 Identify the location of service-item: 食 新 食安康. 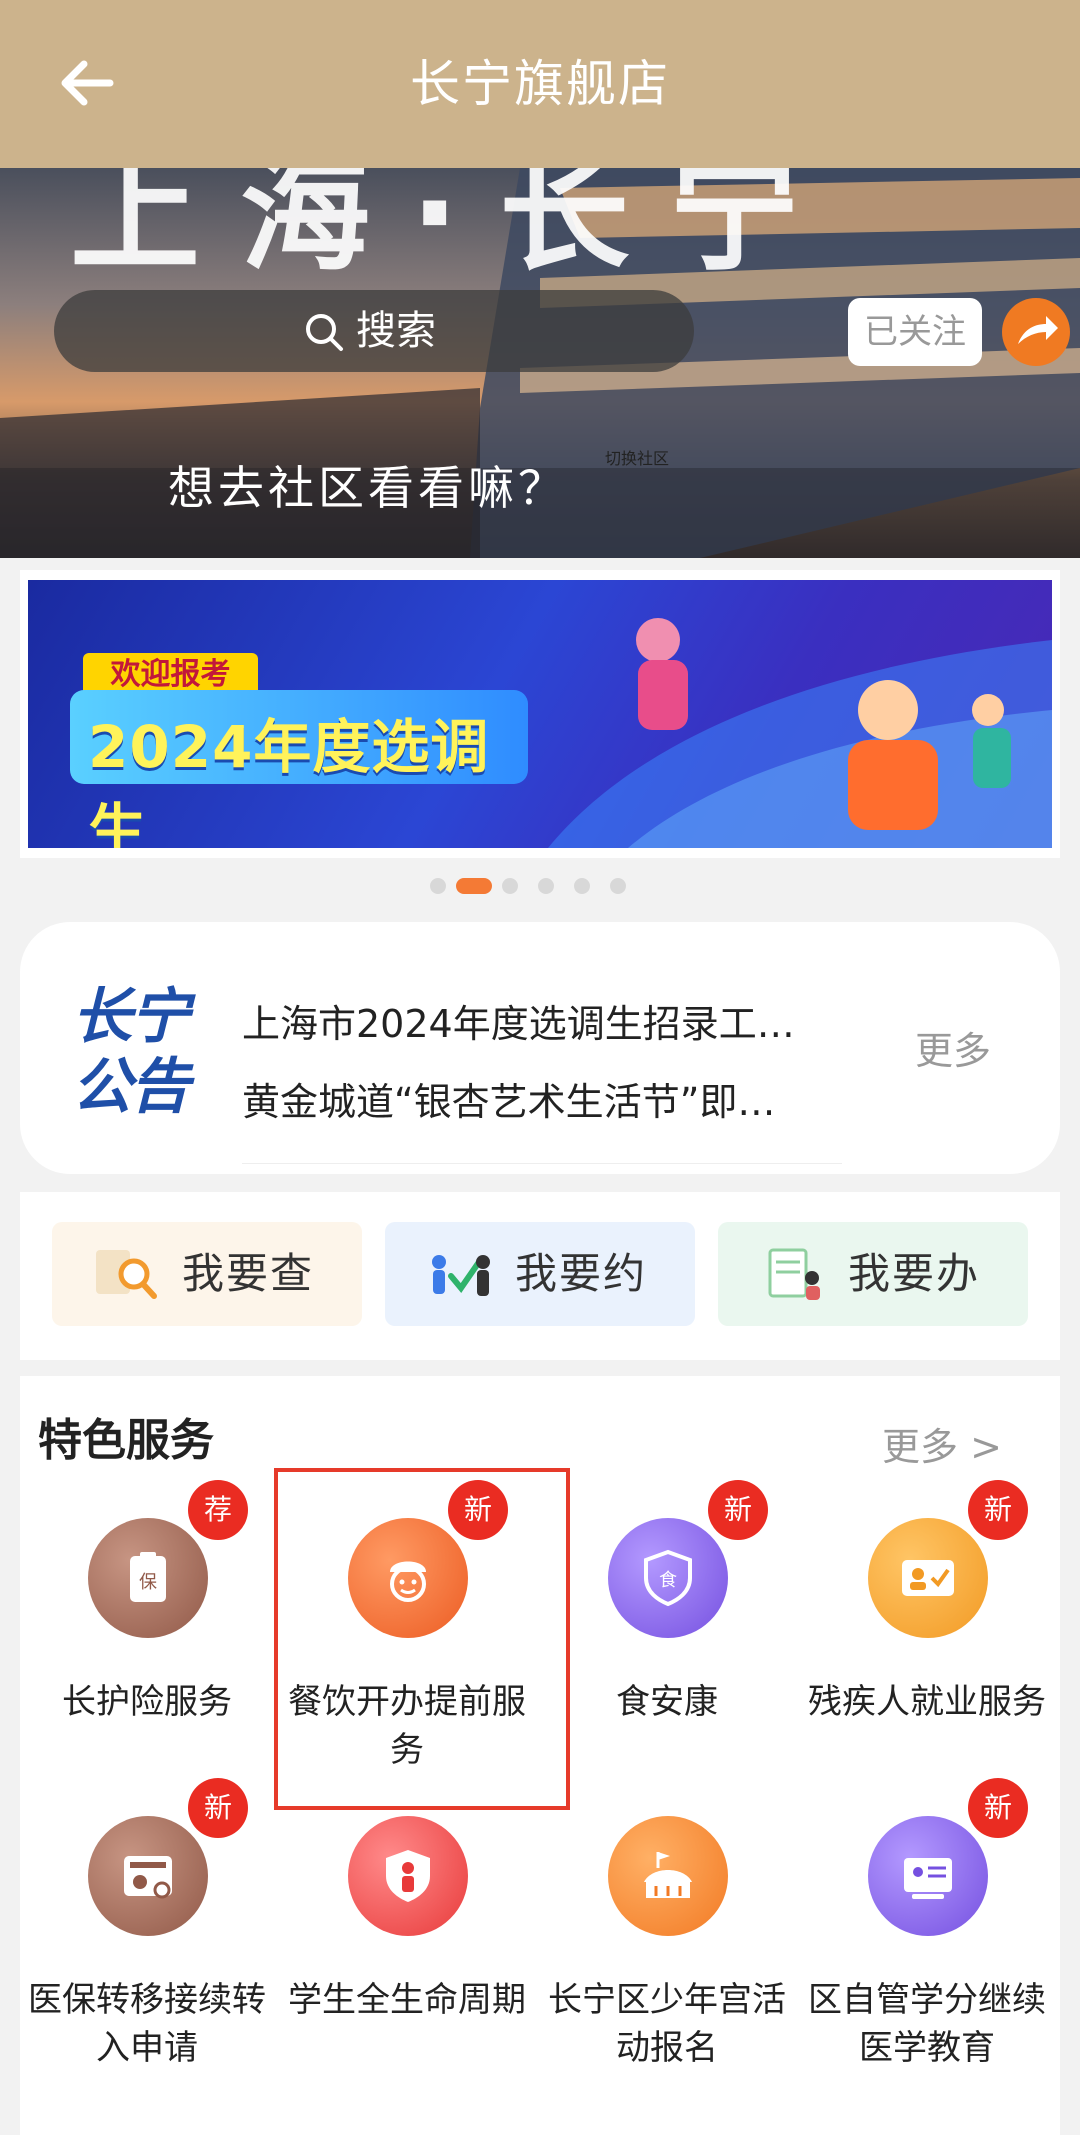
(667, 1618).